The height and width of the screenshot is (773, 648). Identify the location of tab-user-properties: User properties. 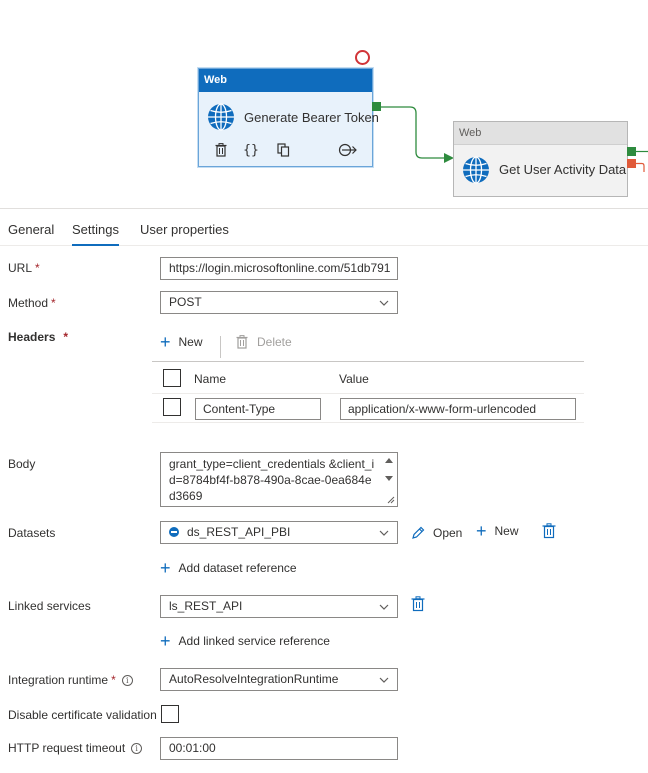
(184, 234).